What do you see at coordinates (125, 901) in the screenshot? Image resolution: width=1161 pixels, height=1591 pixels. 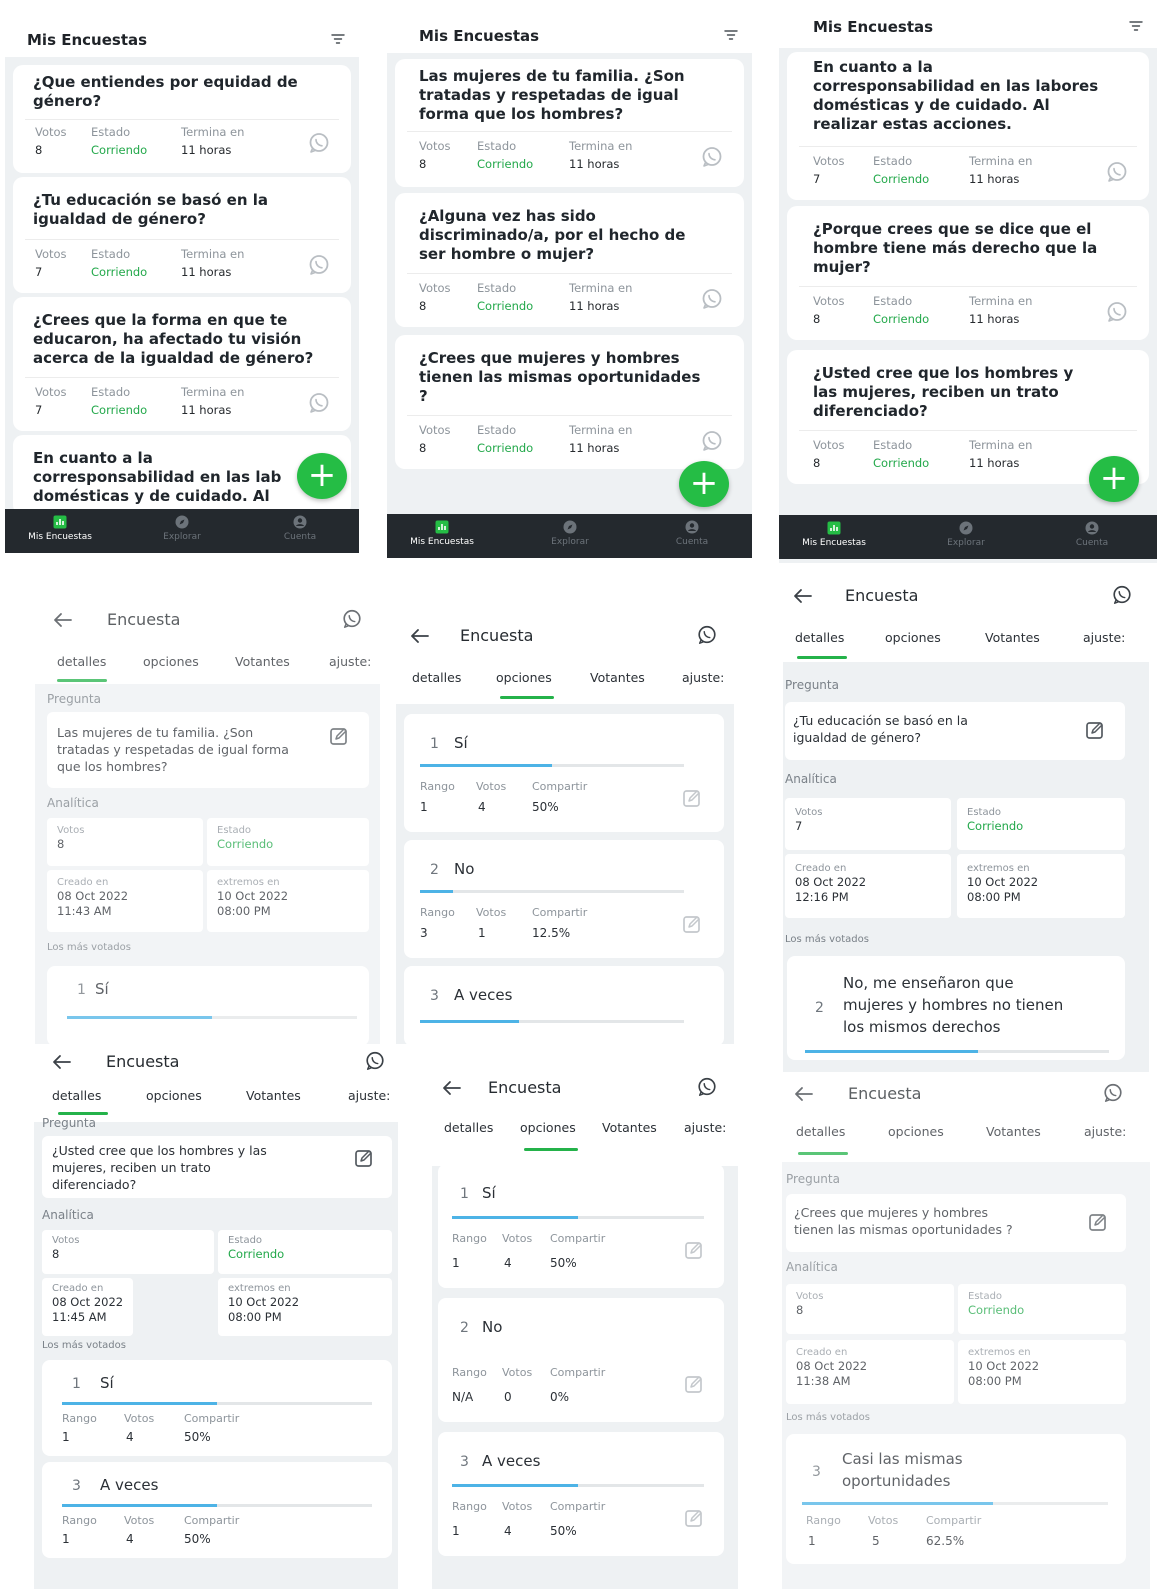 I see `created-cell: Creado en 08 Oct 2022 11:43 AM` at bounding box center [125, 901].